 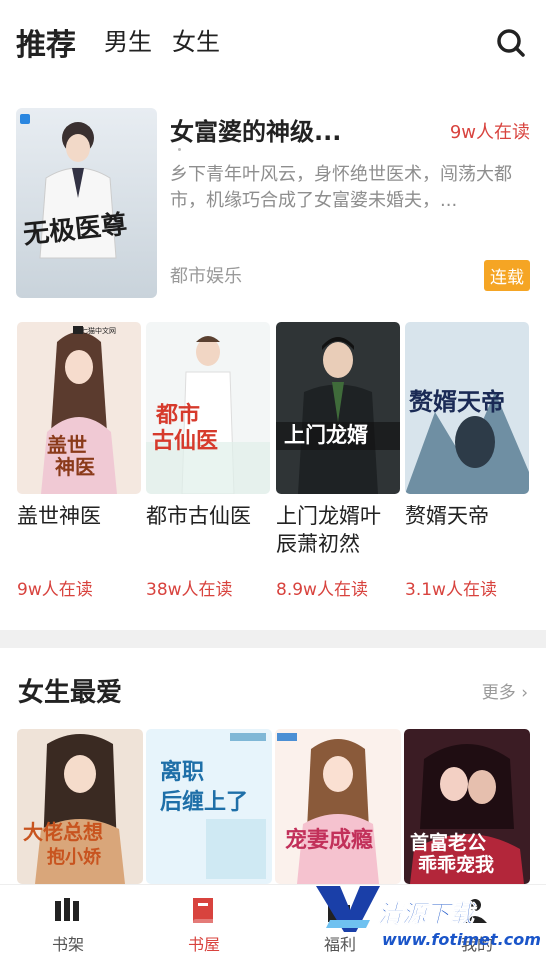 I want to click on bookshelf-icon, so click(x=67, y=909).